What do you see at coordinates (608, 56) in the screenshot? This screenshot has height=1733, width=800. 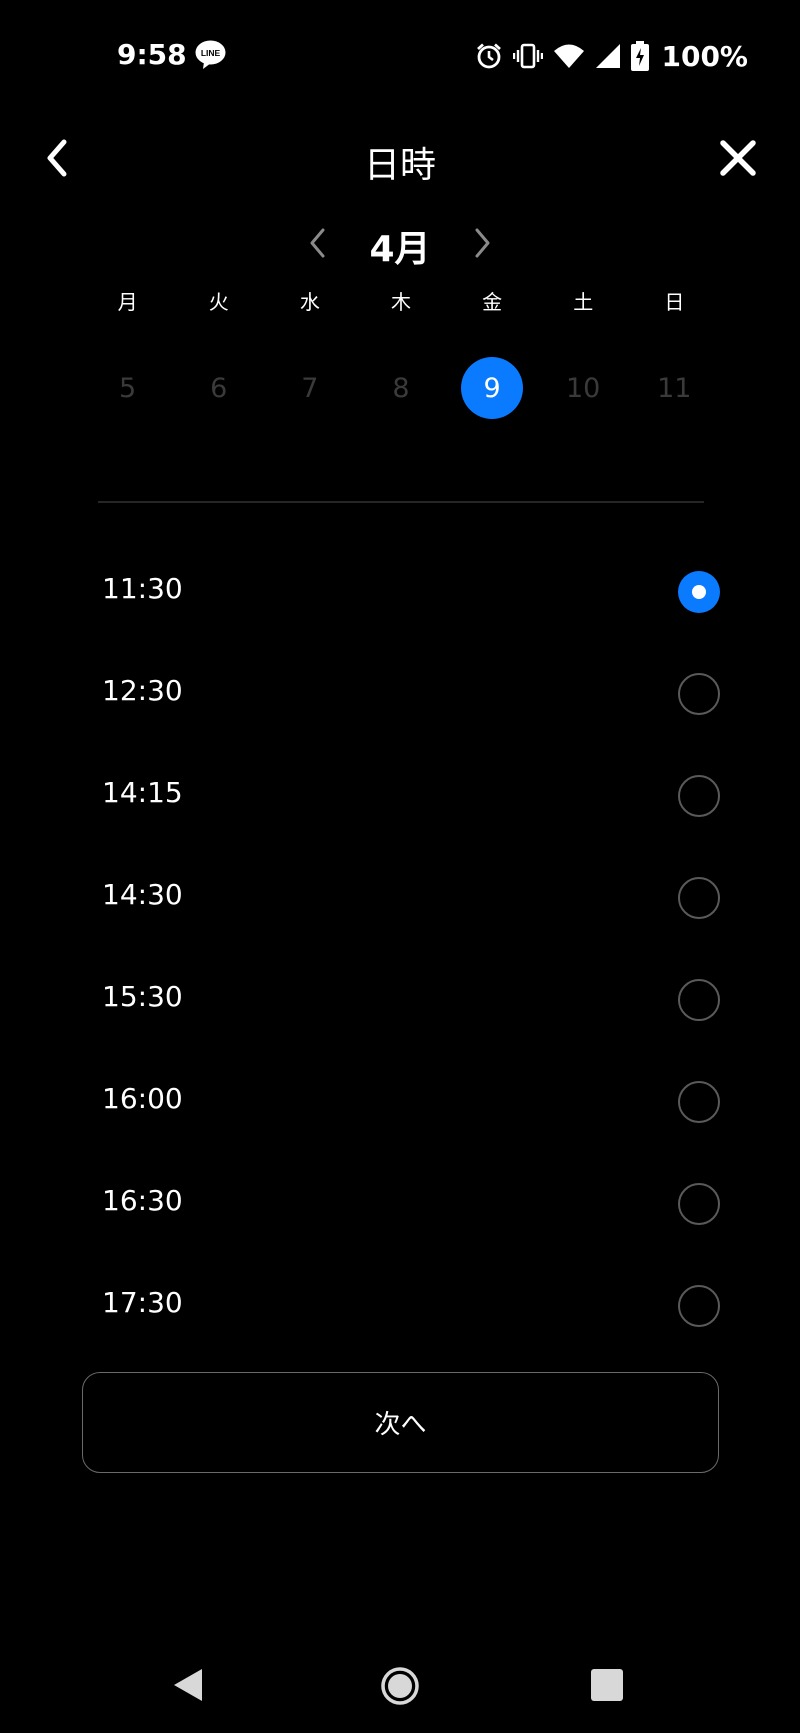 I see `signal-icon` at bounding box center [608, 56].